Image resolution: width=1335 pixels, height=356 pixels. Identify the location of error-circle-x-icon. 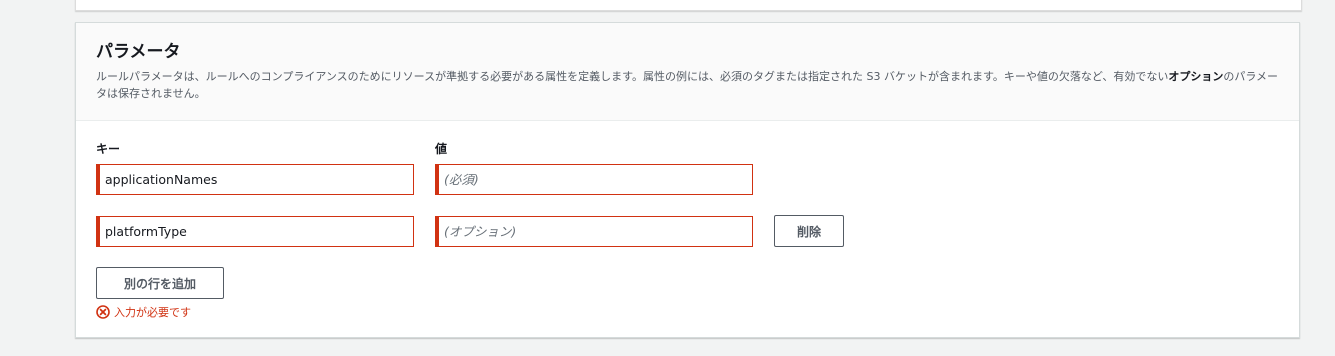
(103, 312).